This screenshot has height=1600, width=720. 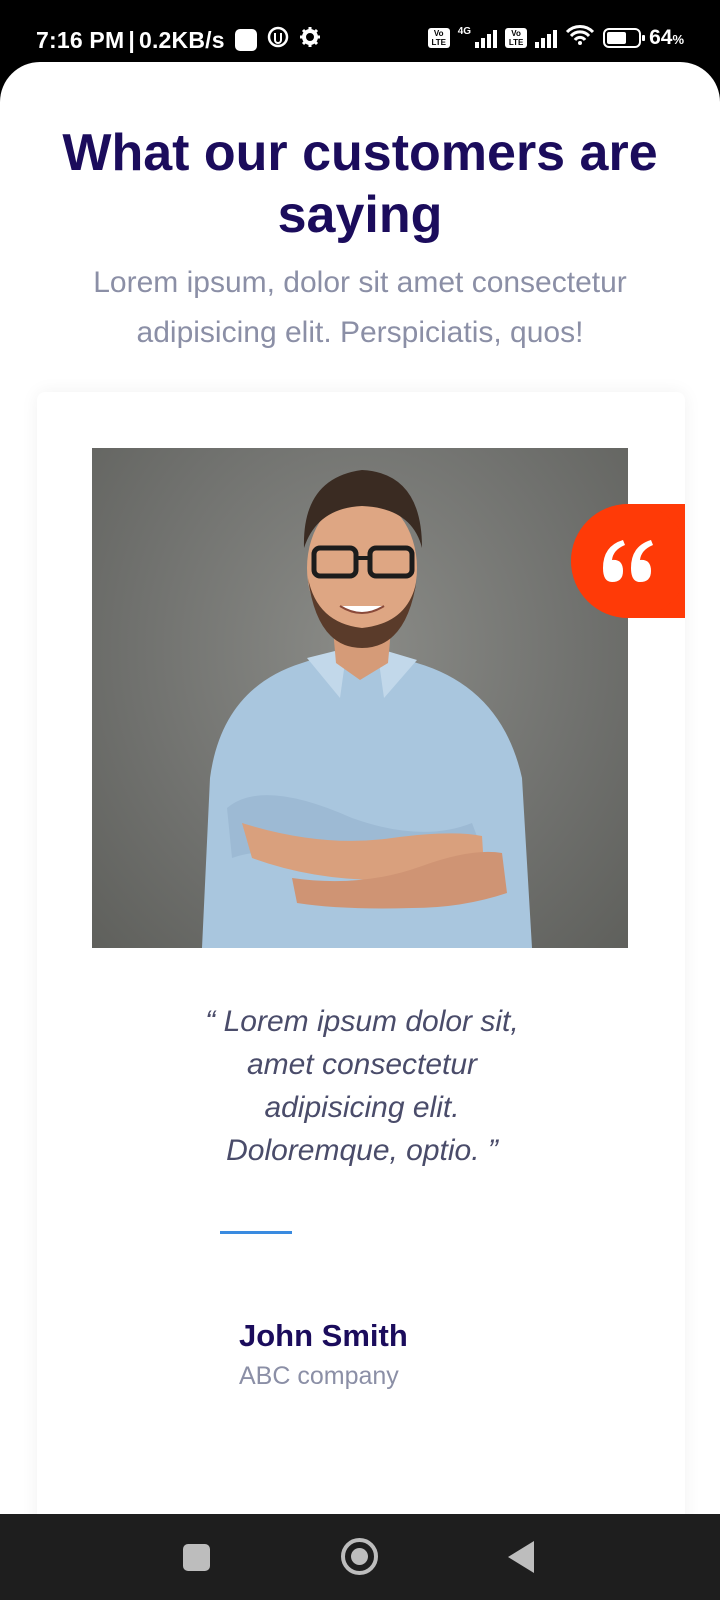 What do you see at coordinates (319, 1376) in the screenshot?
I see `customer-company: ABC company` at bounding box center [319, 1376].